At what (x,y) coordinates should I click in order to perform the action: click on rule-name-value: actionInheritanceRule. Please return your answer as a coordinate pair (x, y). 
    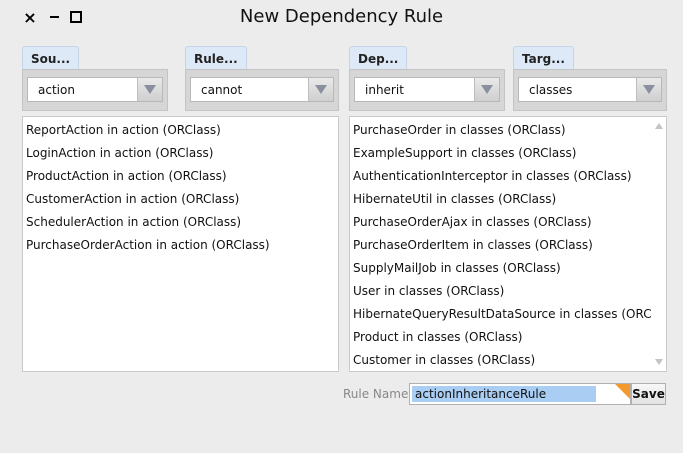
    Looking at the image, I should click on (481, 394).